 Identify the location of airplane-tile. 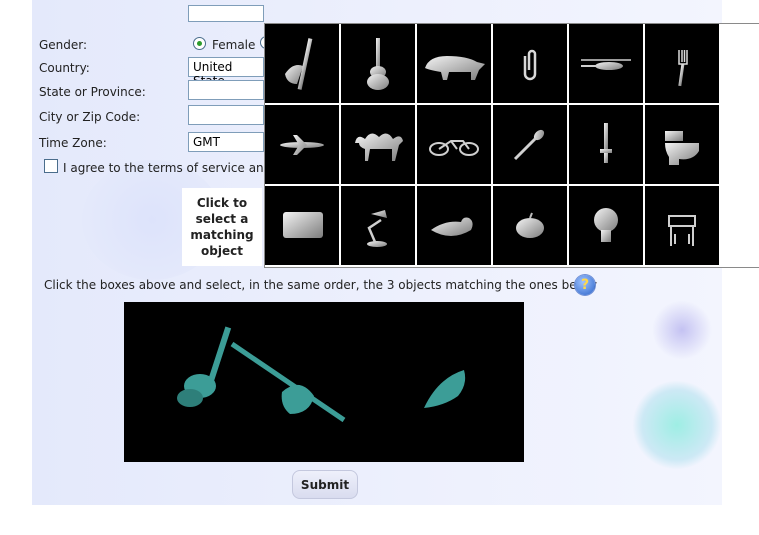
(302, 144).